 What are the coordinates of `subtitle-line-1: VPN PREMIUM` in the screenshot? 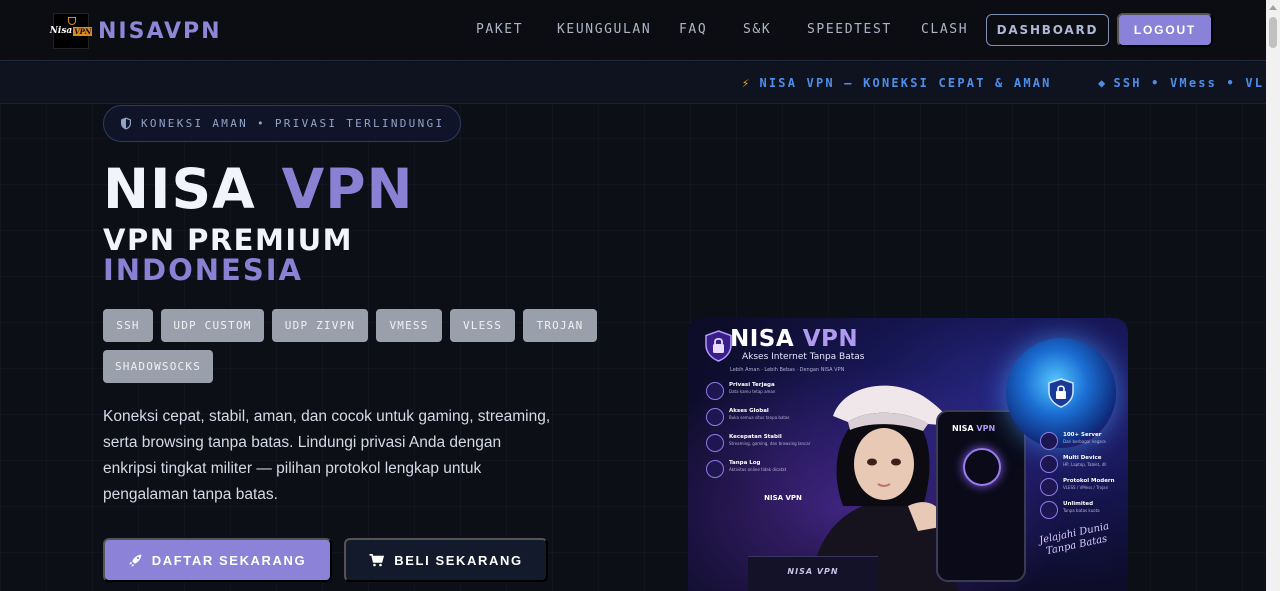 It's located at (228, 240).